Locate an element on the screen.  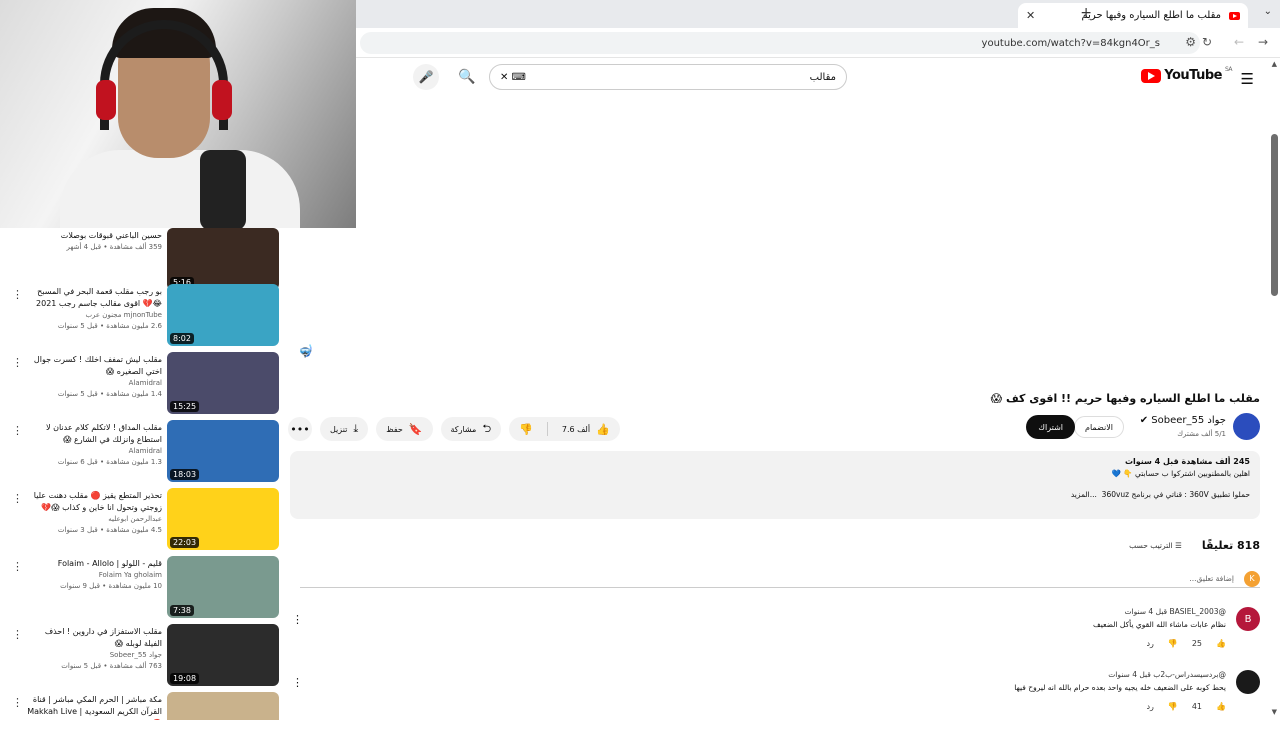
youtube-header: 🎤 🔍 ✕ ⌨ مقالب YouTube SA ☰ is located at coordinates (818, 78).